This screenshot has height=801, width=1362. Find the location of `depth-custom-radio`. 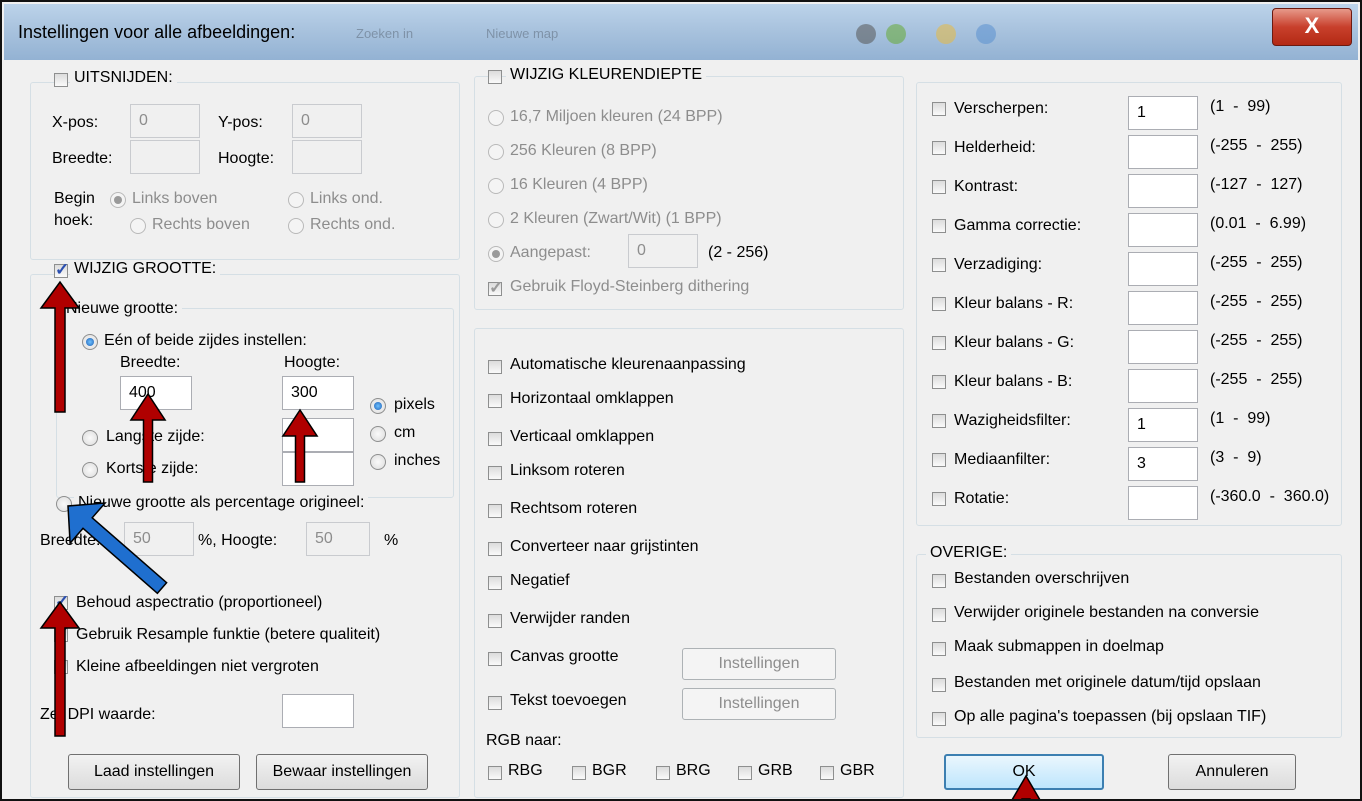

depth-custom-radio is located at coordinates (496, 254).